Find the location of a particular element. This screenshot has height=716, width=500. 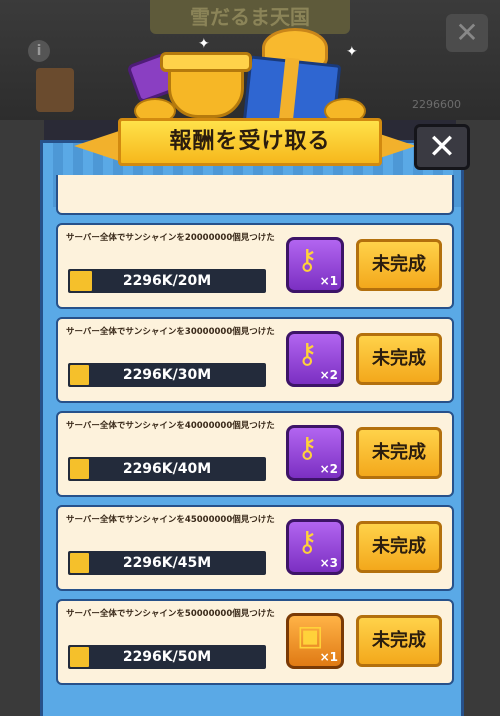

progress-text: 2296K/50M is located at coordinates (167, 657).